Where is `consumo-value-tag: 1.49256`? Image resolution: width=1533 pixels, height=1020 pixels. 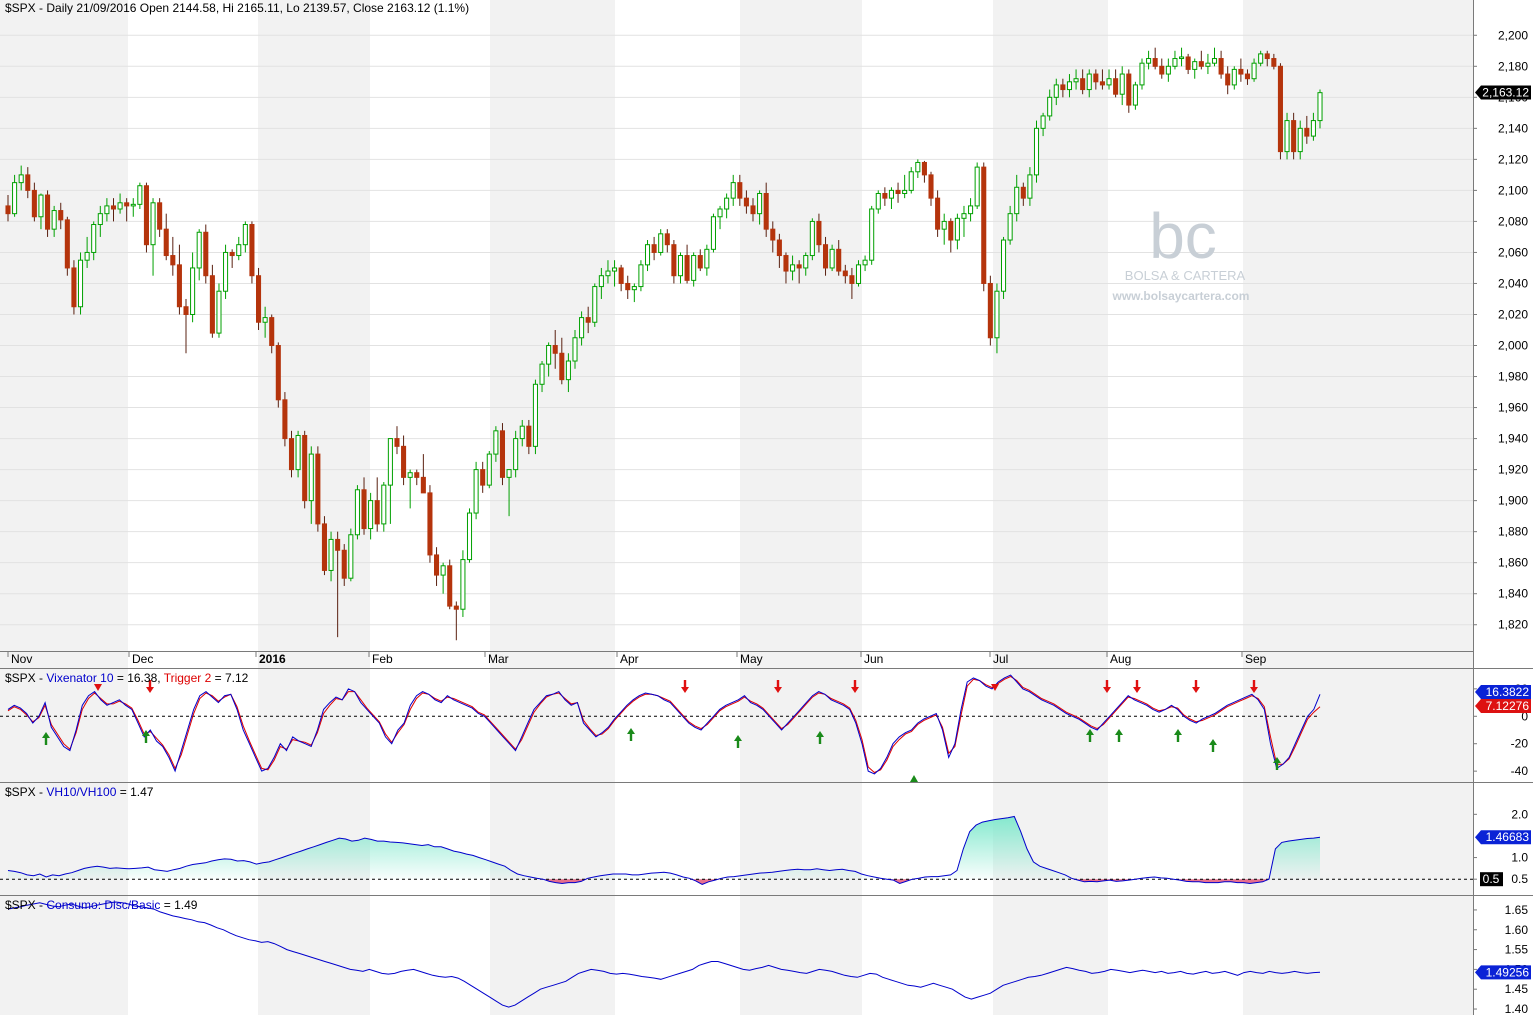
consumo-value-tag: 1.49256 is located at coordinates (1503, 972).